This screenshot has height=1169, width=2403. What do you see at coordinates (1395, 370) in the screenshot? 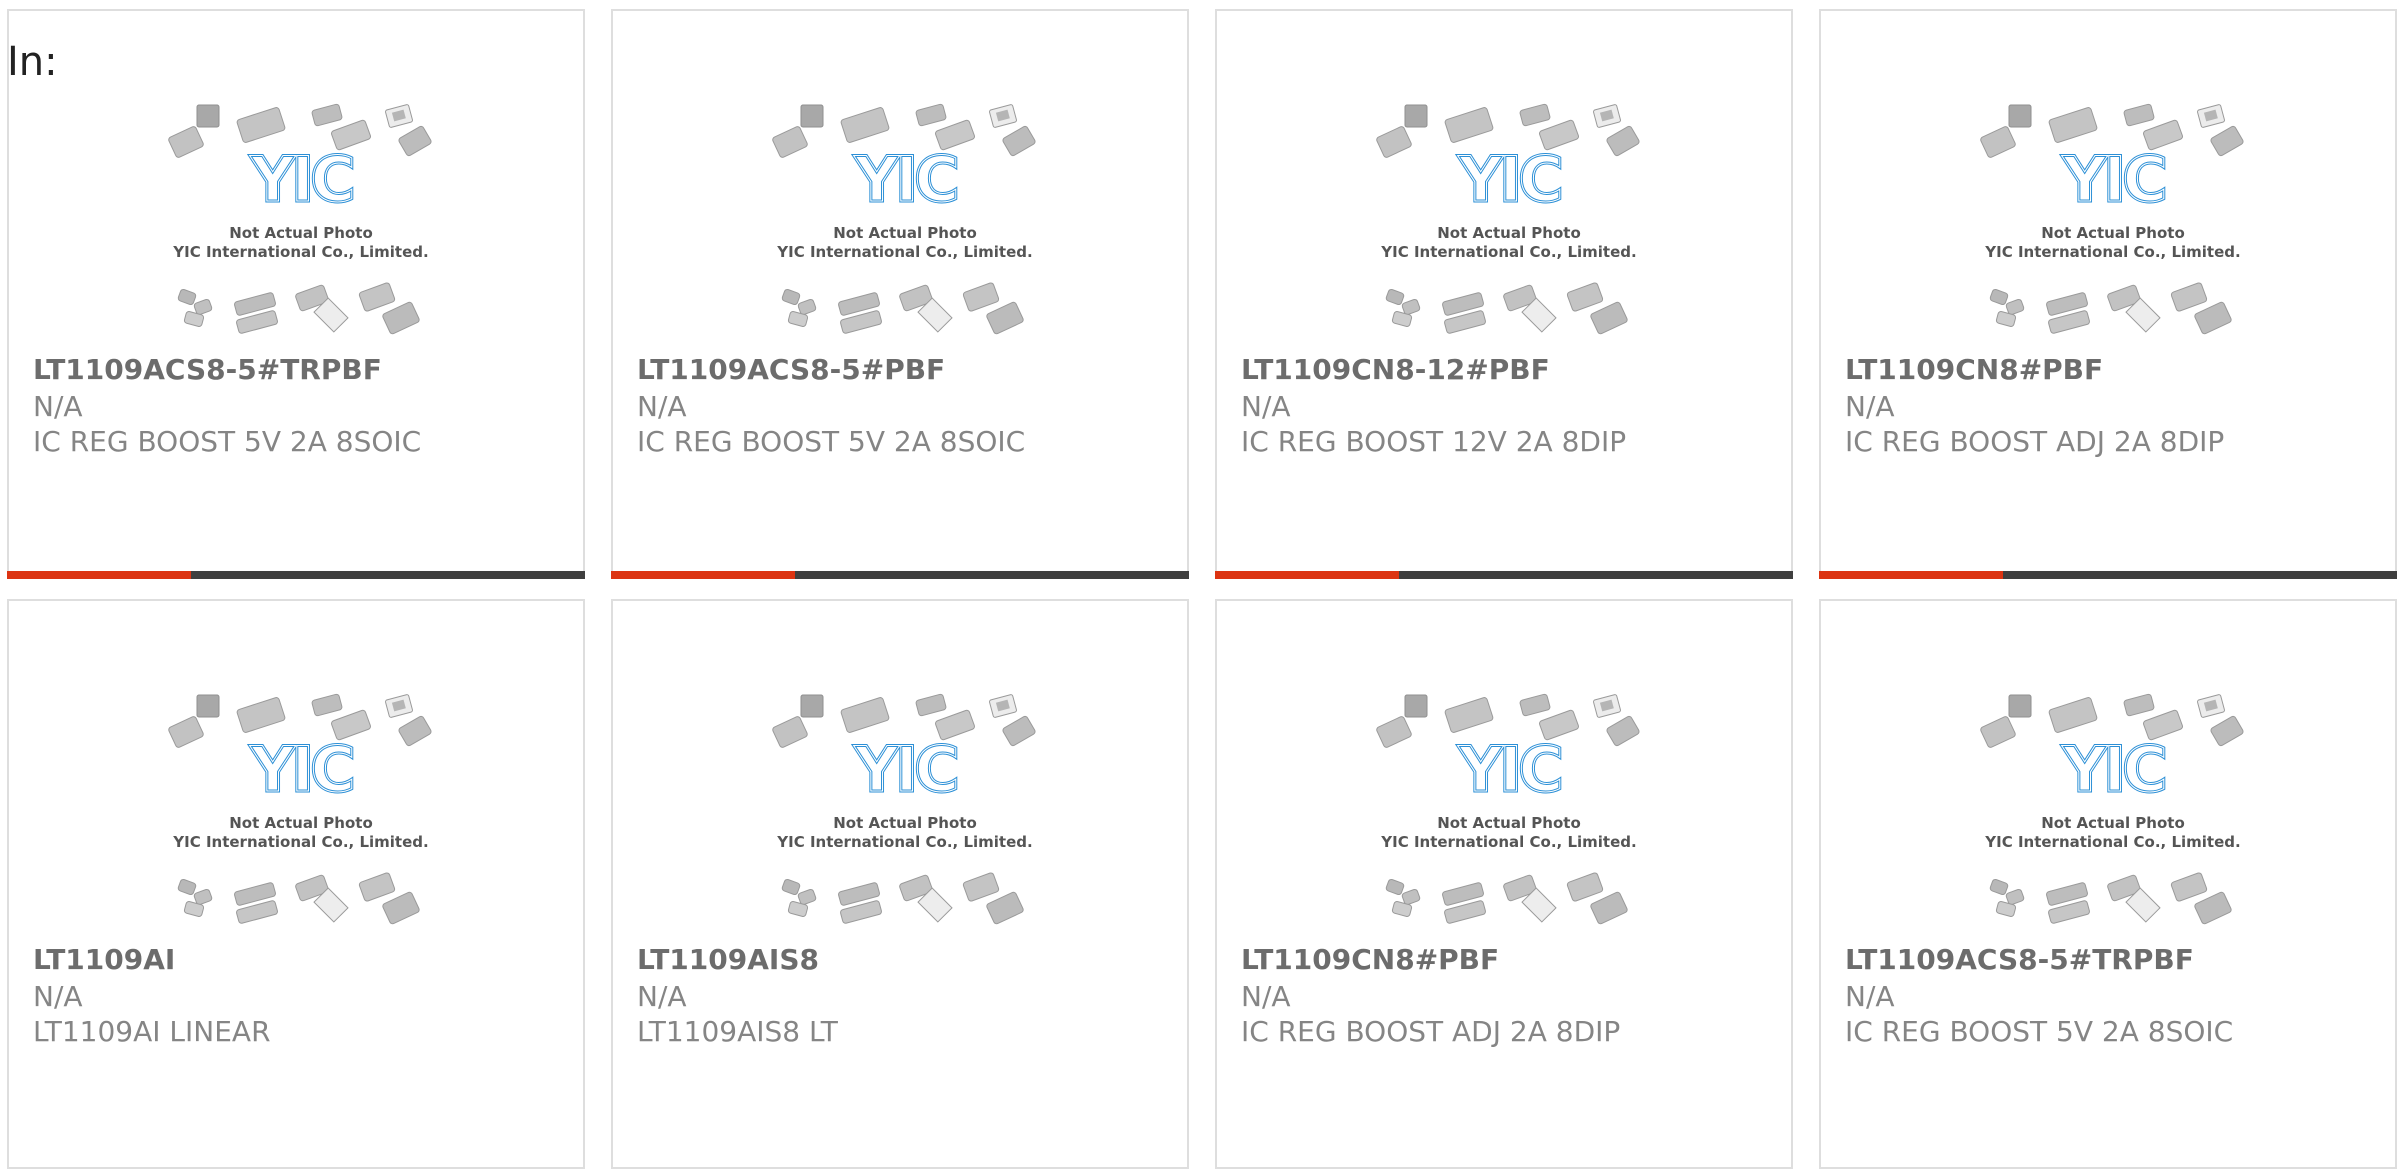
I see `part-number: LT1109CN8-12#PBF` at bounding box center [1395, 370].